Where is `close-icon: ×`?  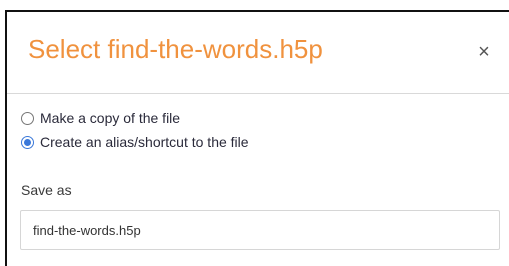
close-icon: × is located at coordinates (484, 51).